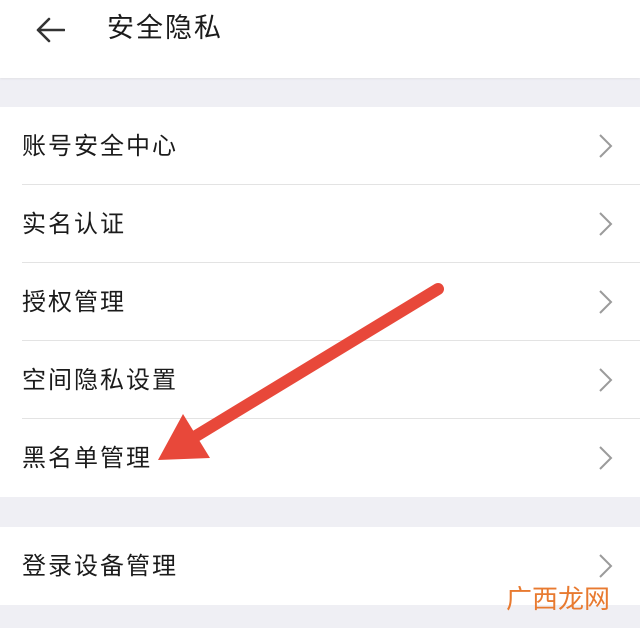  Describe the element at coordinates (74, 302) in the screenshot. I see `row-label: 授权管理` at that location.